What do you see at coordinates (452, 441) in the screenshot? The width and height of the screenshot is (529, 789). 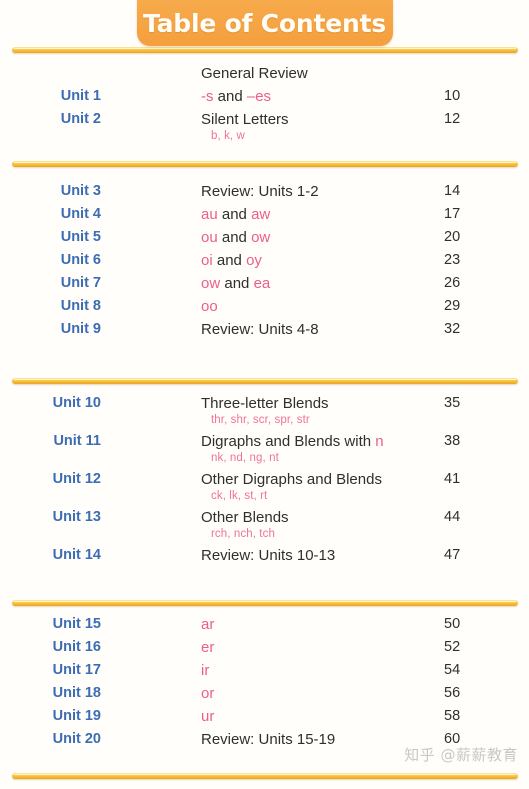 I see `page-number: 38` at bounding box center [452, 441].